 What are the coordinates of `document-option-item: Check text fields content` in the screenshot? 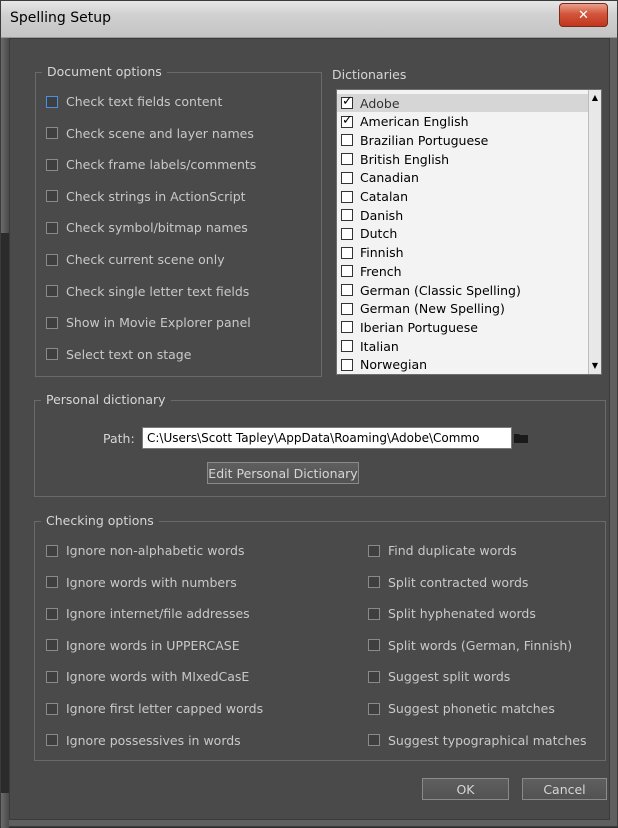 It's located at (134, 101).